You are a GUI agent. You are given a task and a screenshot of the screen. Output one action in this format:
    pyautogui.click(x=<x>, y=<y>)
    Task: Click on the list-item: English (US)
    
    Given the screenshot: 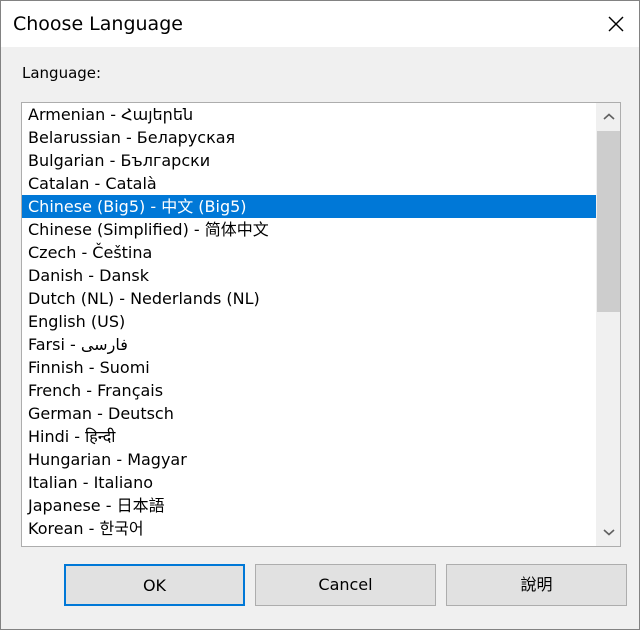 What is the action you would take?
    pyautogui.click(x=309, y=321)
    